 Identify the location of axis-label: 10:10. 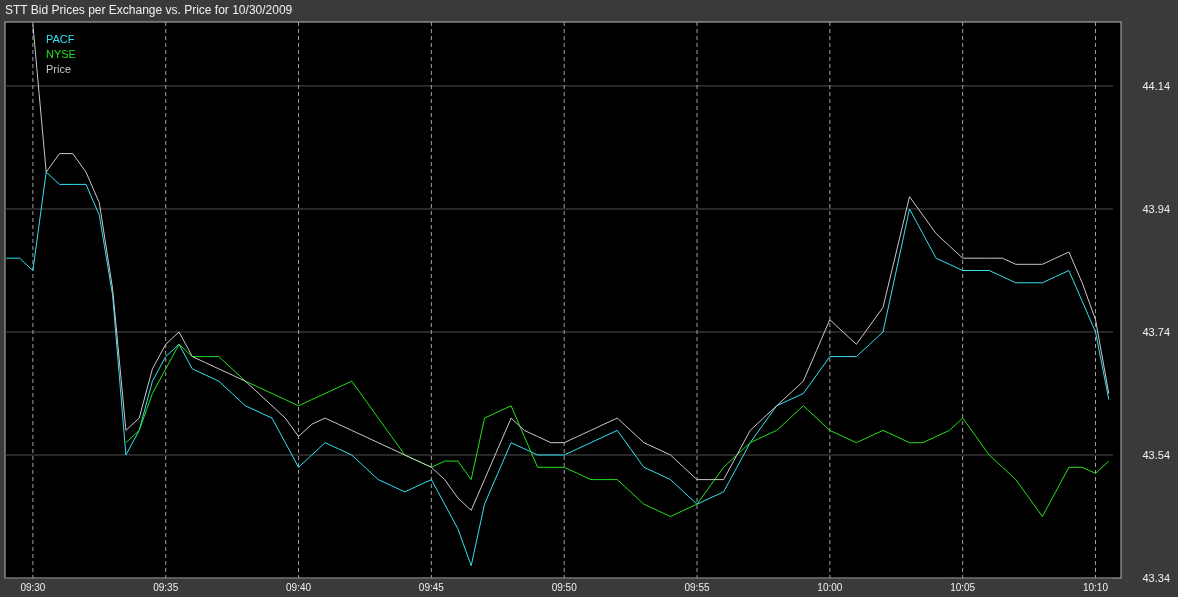
(1095, 587).